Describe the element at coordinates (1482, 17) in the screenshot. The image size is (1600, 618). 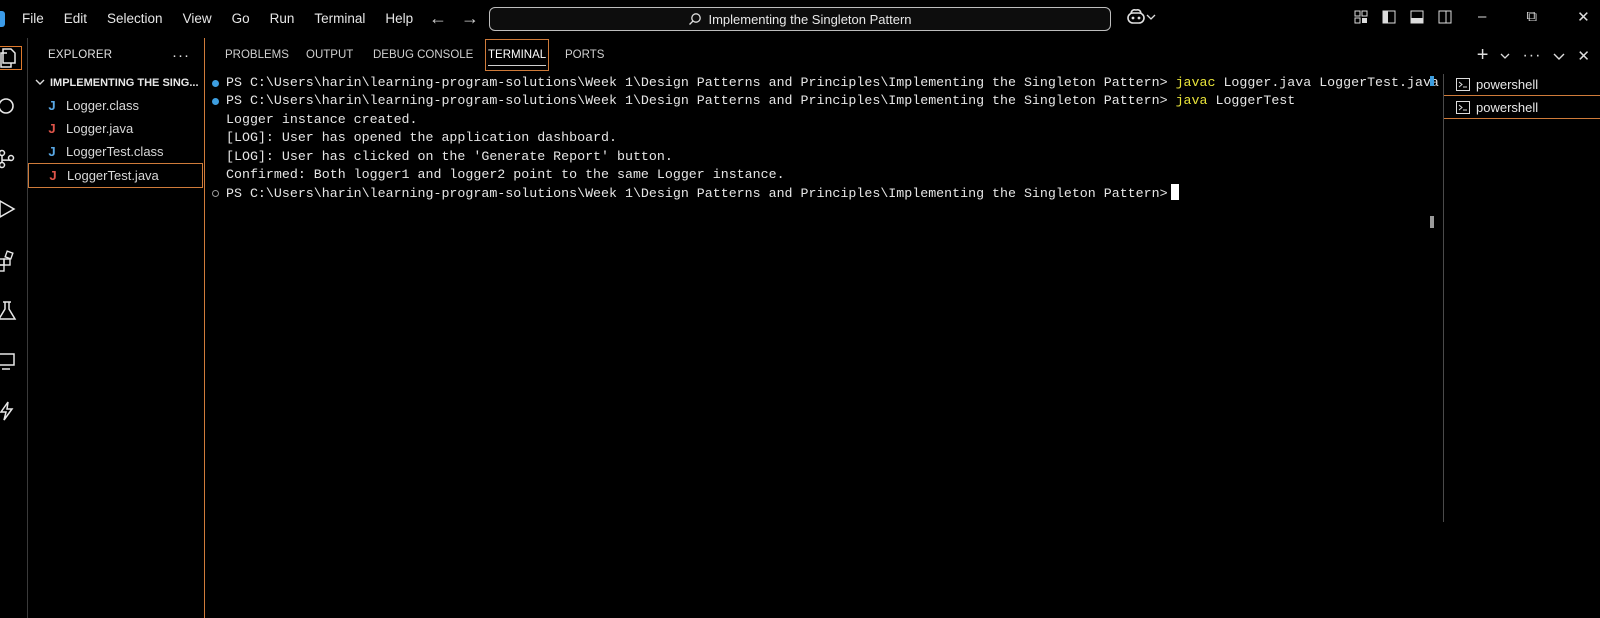
I see `minimize-icon: –` at that location.